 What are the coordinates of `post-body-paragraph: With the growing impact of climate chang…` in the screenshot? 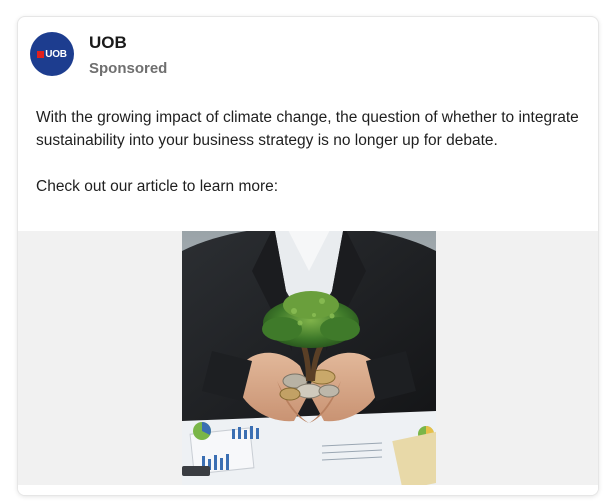 It's located at (307, 129).